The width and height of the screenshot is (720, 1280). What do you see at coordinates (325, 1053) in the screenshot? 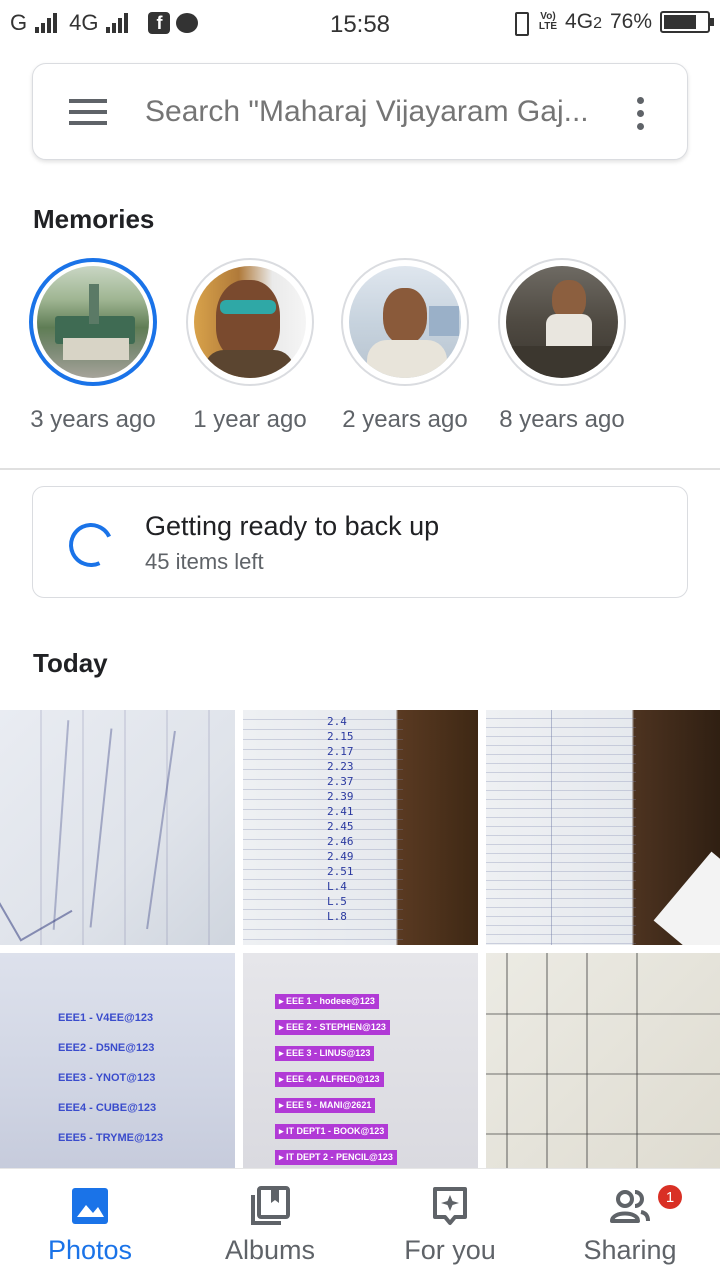
I see `highlighted-line: ▸ EEE 3 - LINUS@123` at bounding box center [325, 1053].